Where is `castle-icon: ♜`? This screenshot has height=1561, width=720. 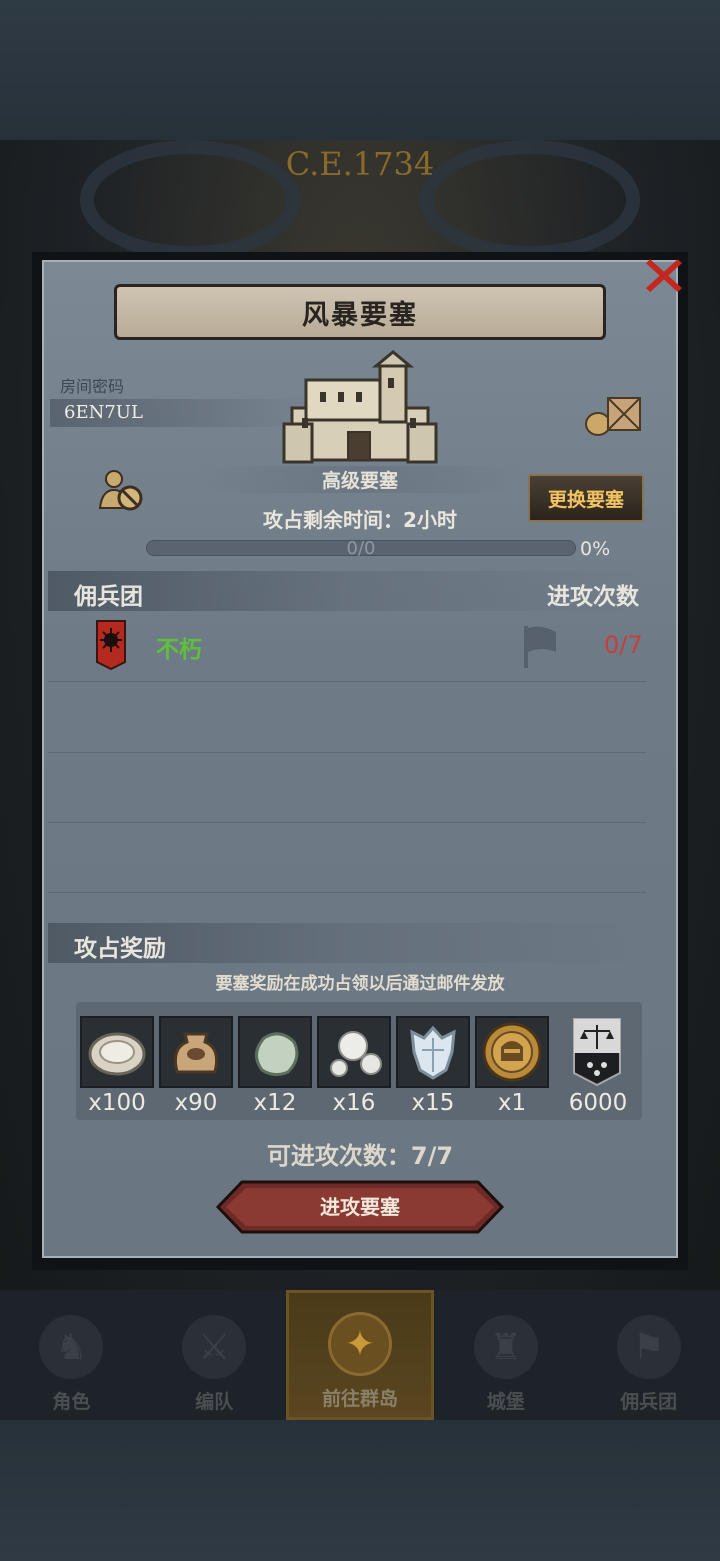 castle-icon: ♜ is located at coordinates (505, 1347).